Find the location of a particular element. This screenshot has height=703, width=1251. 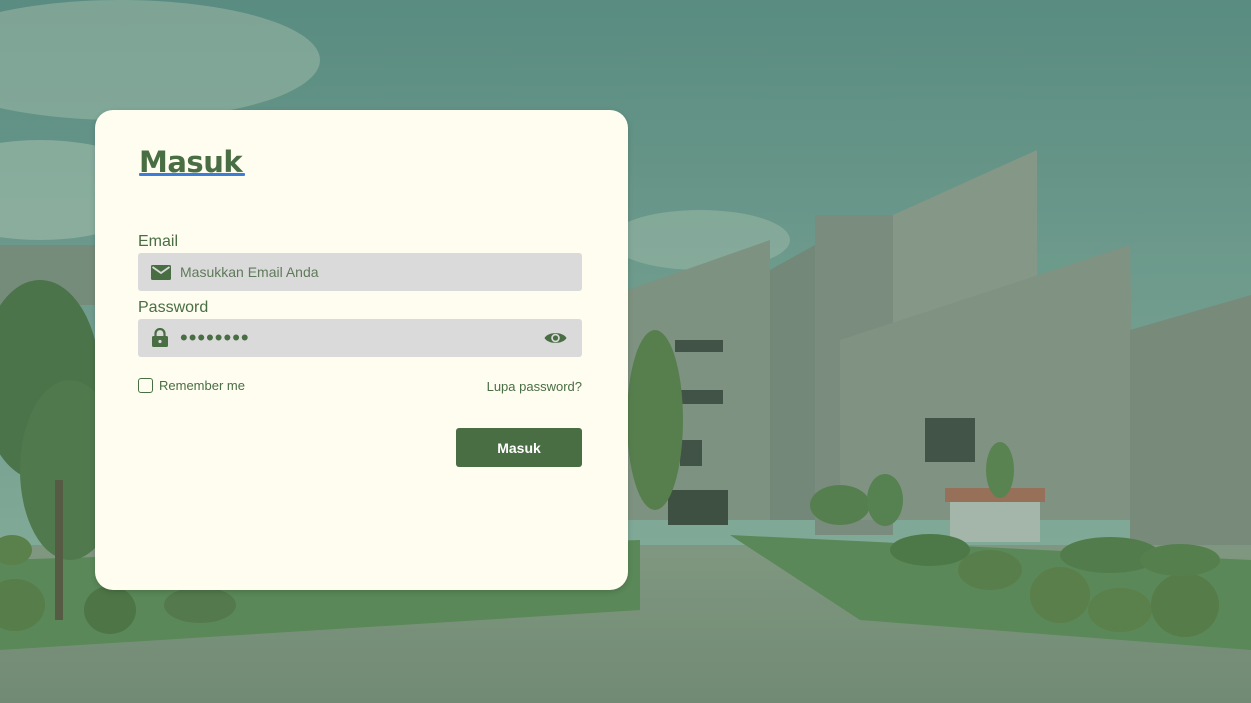

email-input is located at coordinates (375, 272).